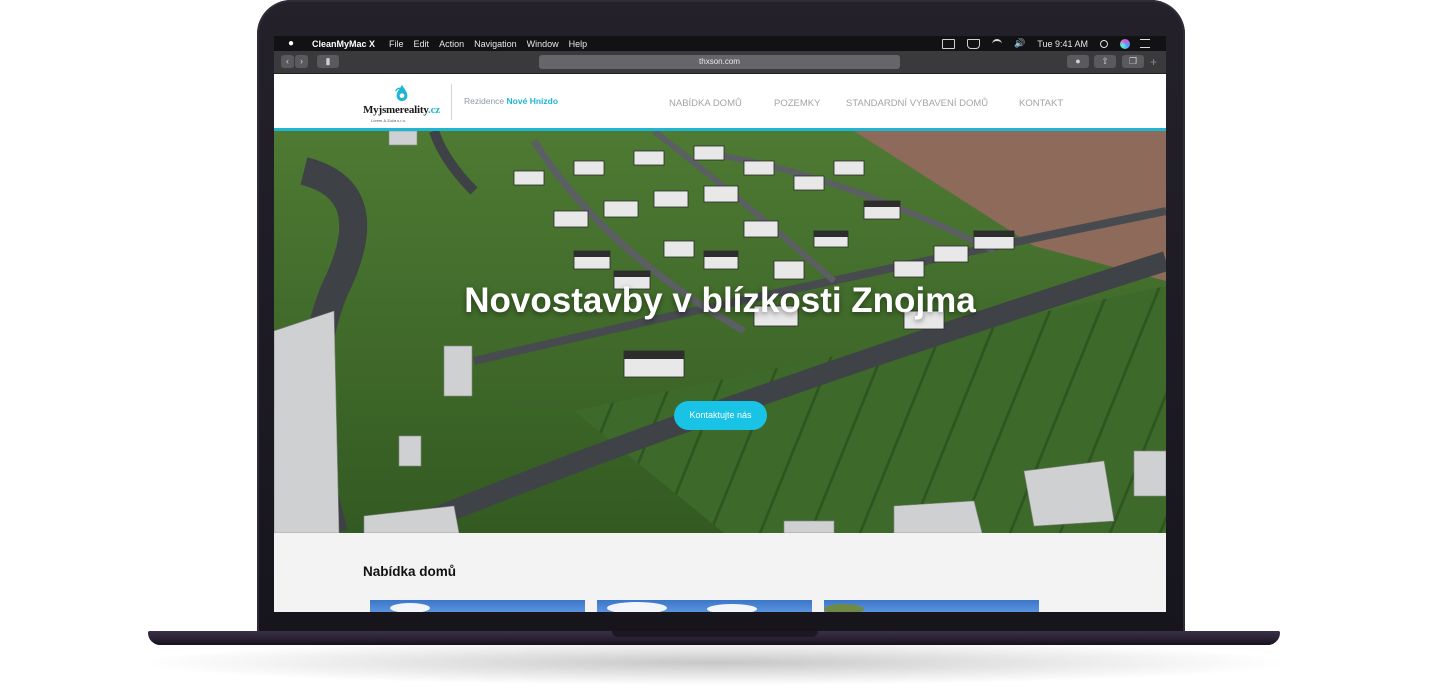 Image resolution: width=1440 pixels, height=695 pixels. What do you see at coordinates (949, 43) in the screenshot?
I see `display-icon` at bounding box center [949, 43].